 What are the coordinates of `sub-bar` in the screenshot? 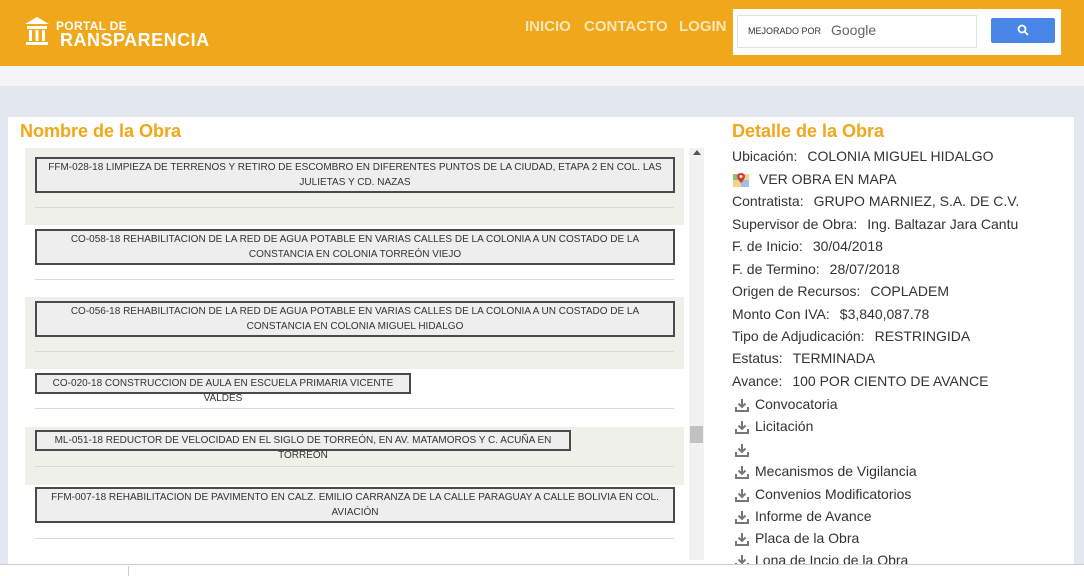 It's located at (542, 76).